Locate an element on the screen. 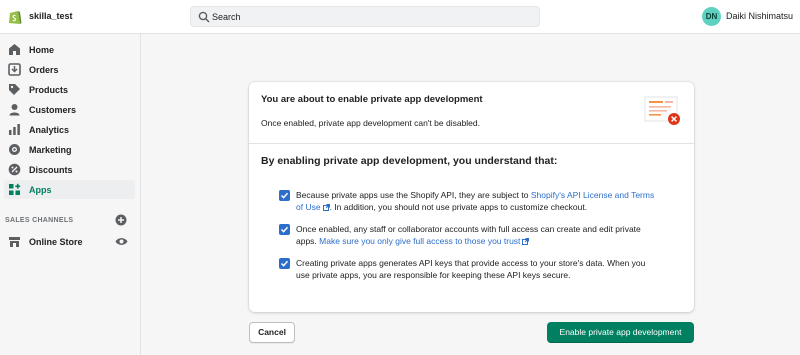 This screenshot has width=800, height=355. user-name: Daiki Nishimatsu is located at coordinates (759, 16).